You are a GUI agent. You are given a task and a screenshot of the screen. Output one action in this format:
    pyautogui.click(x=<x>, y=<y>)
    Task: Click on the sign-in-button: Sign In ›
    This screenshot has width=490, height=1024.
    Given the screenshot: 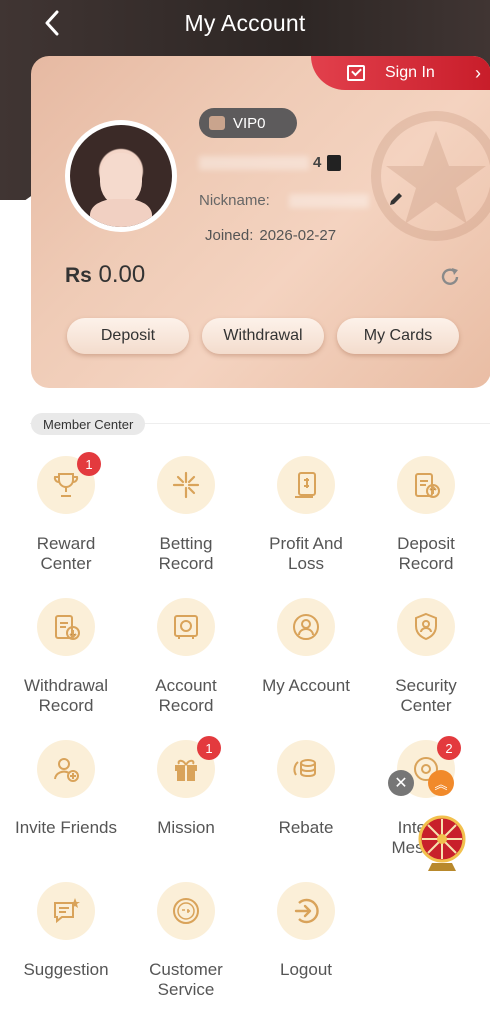 What is the action you would take?
    pyautogui.click(x=400, y=73)
    